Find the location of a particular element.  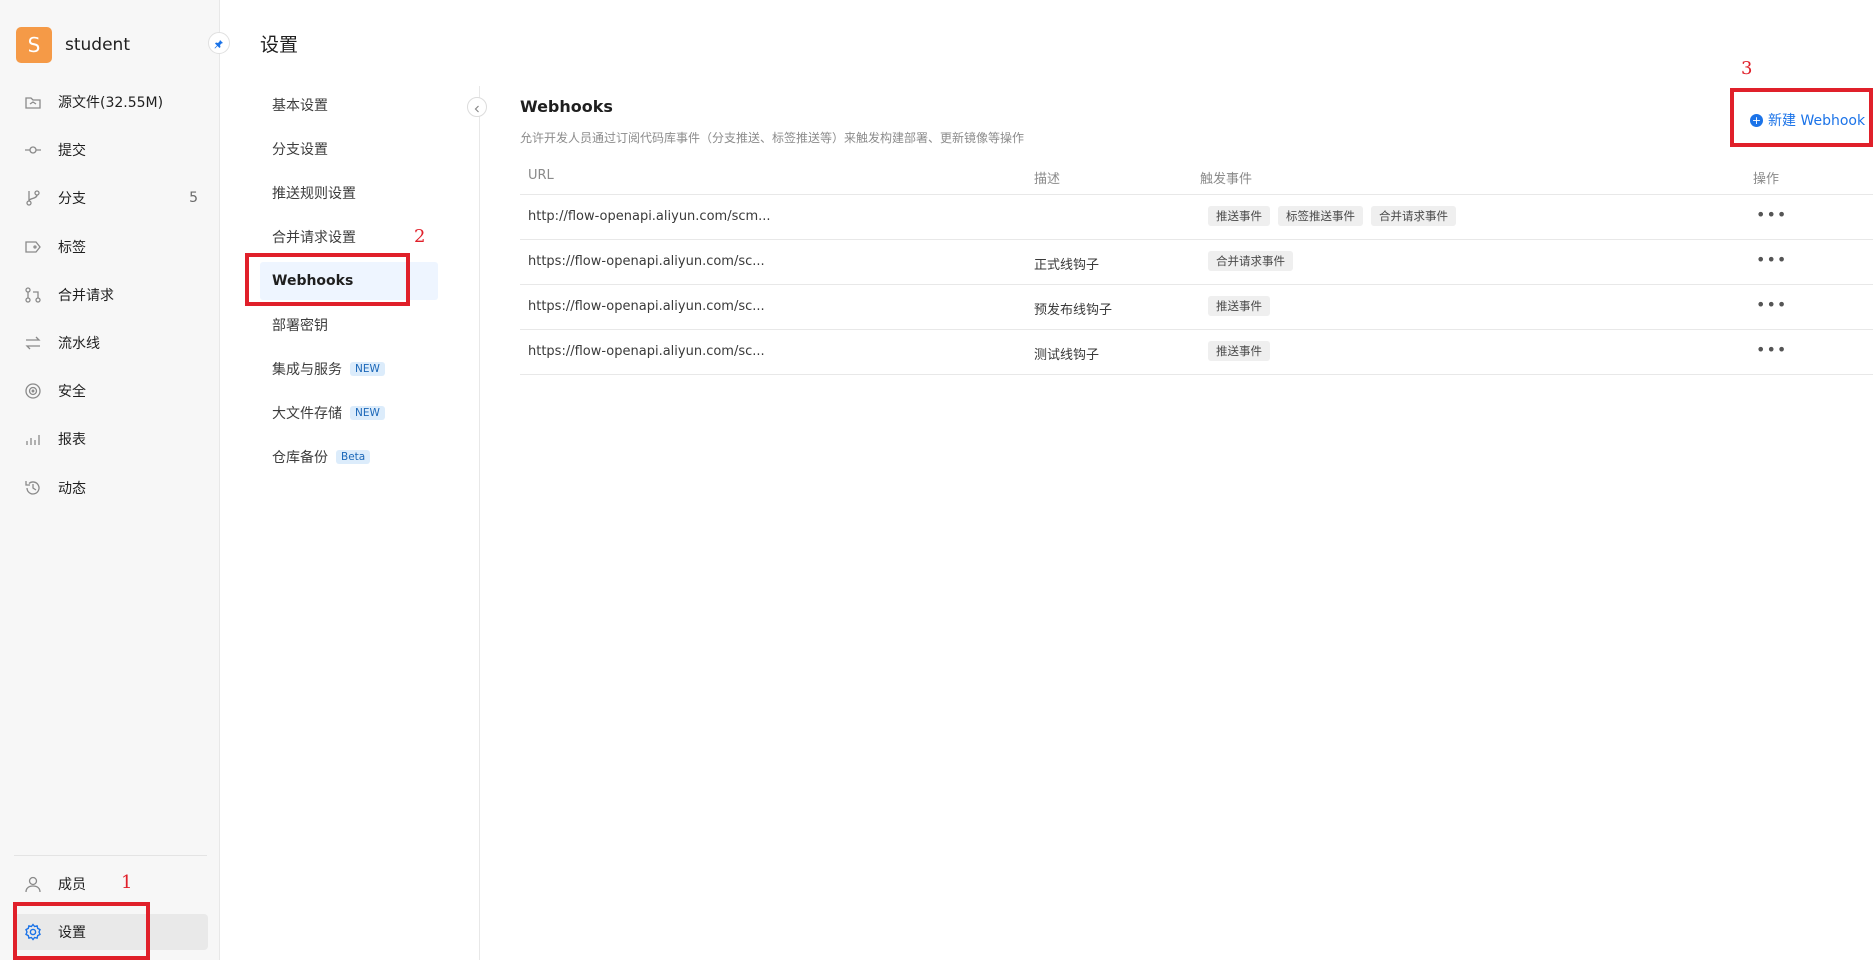

submenu-divider is located at coordinates (479, 523).